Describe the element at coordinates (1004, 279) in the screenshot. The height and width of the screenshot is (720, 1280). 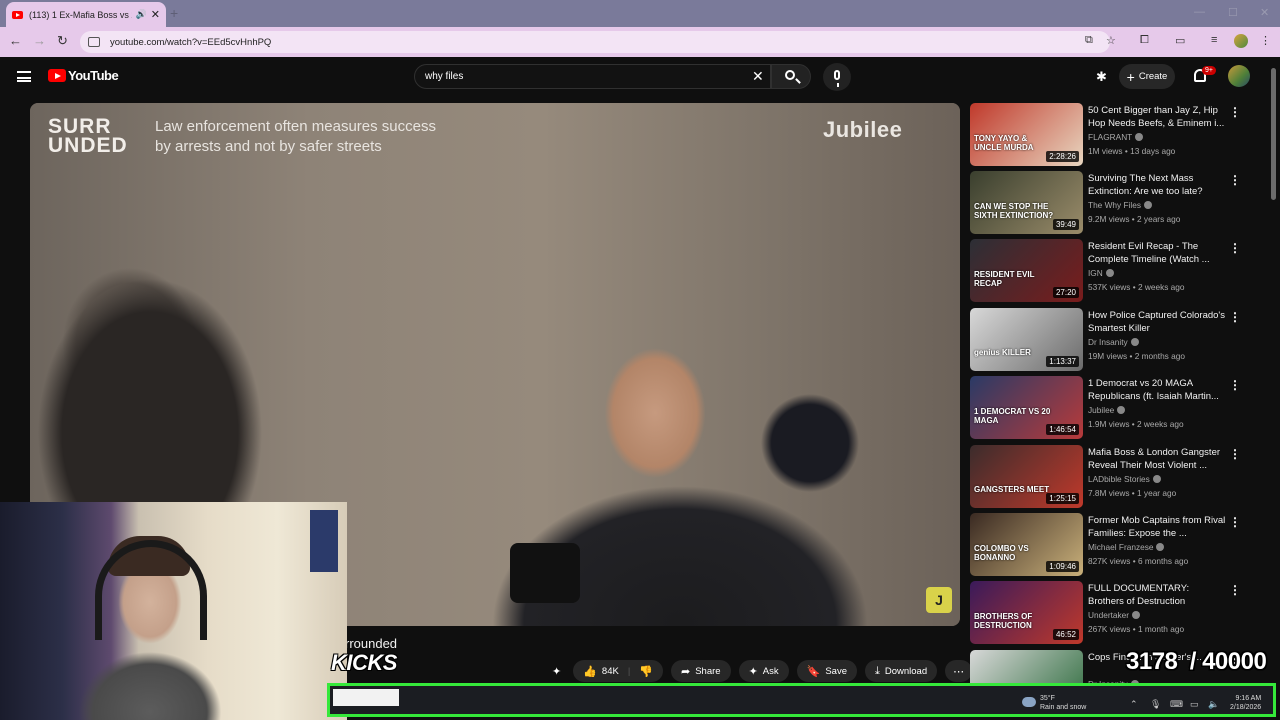
I see `thumbnail-text: RESIDENT EVIL RECAP` at that location.